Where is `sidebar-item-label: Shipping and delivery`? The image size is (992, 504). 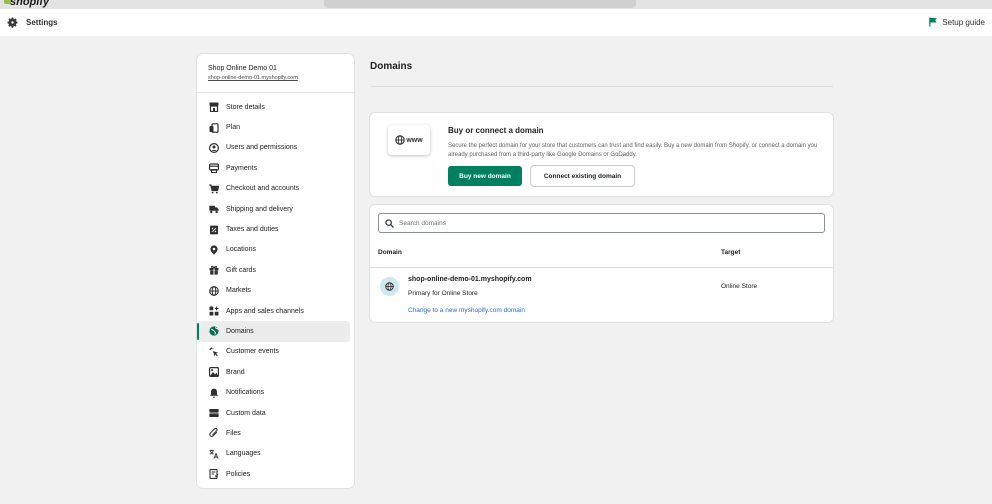
sidebar-item-label: Shipping and delivery is located at coordinates (259, 209).